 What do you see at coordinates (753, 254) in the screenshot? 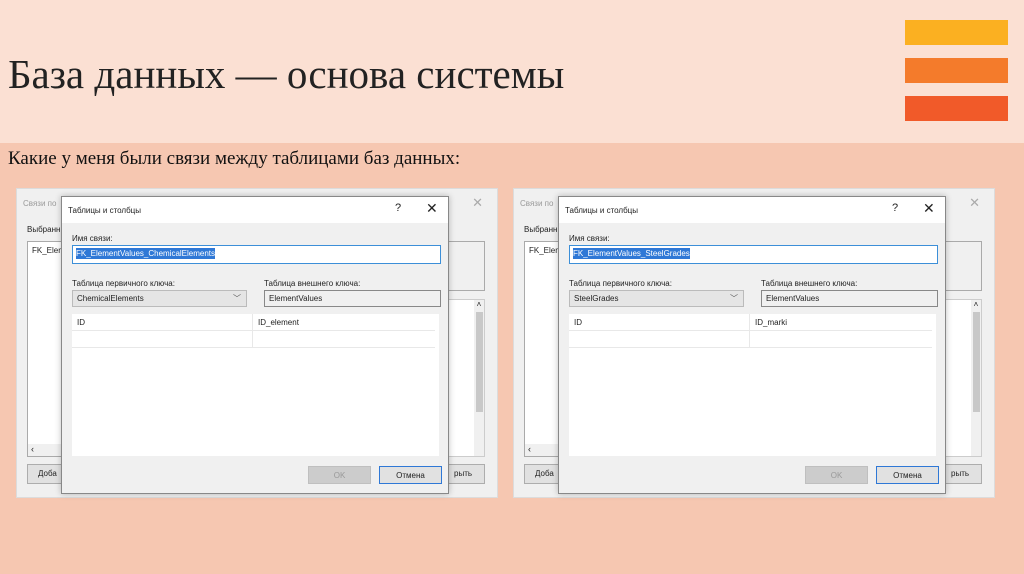
I see `relationship-name-input: FK_ElementValues_SteelGrades` at bounding box center [753, 254].